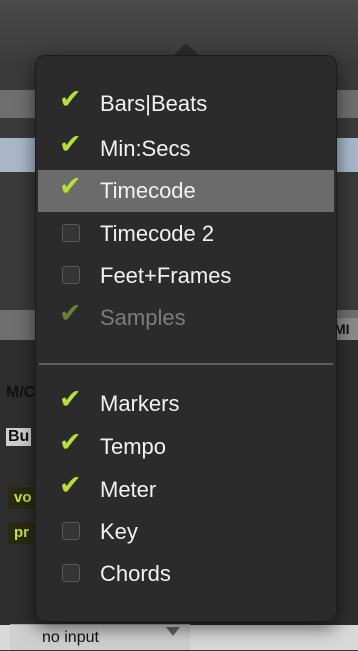  Describe the element at coordinates (186, 364) in the screenshot. I see `menu-separator` at that location.